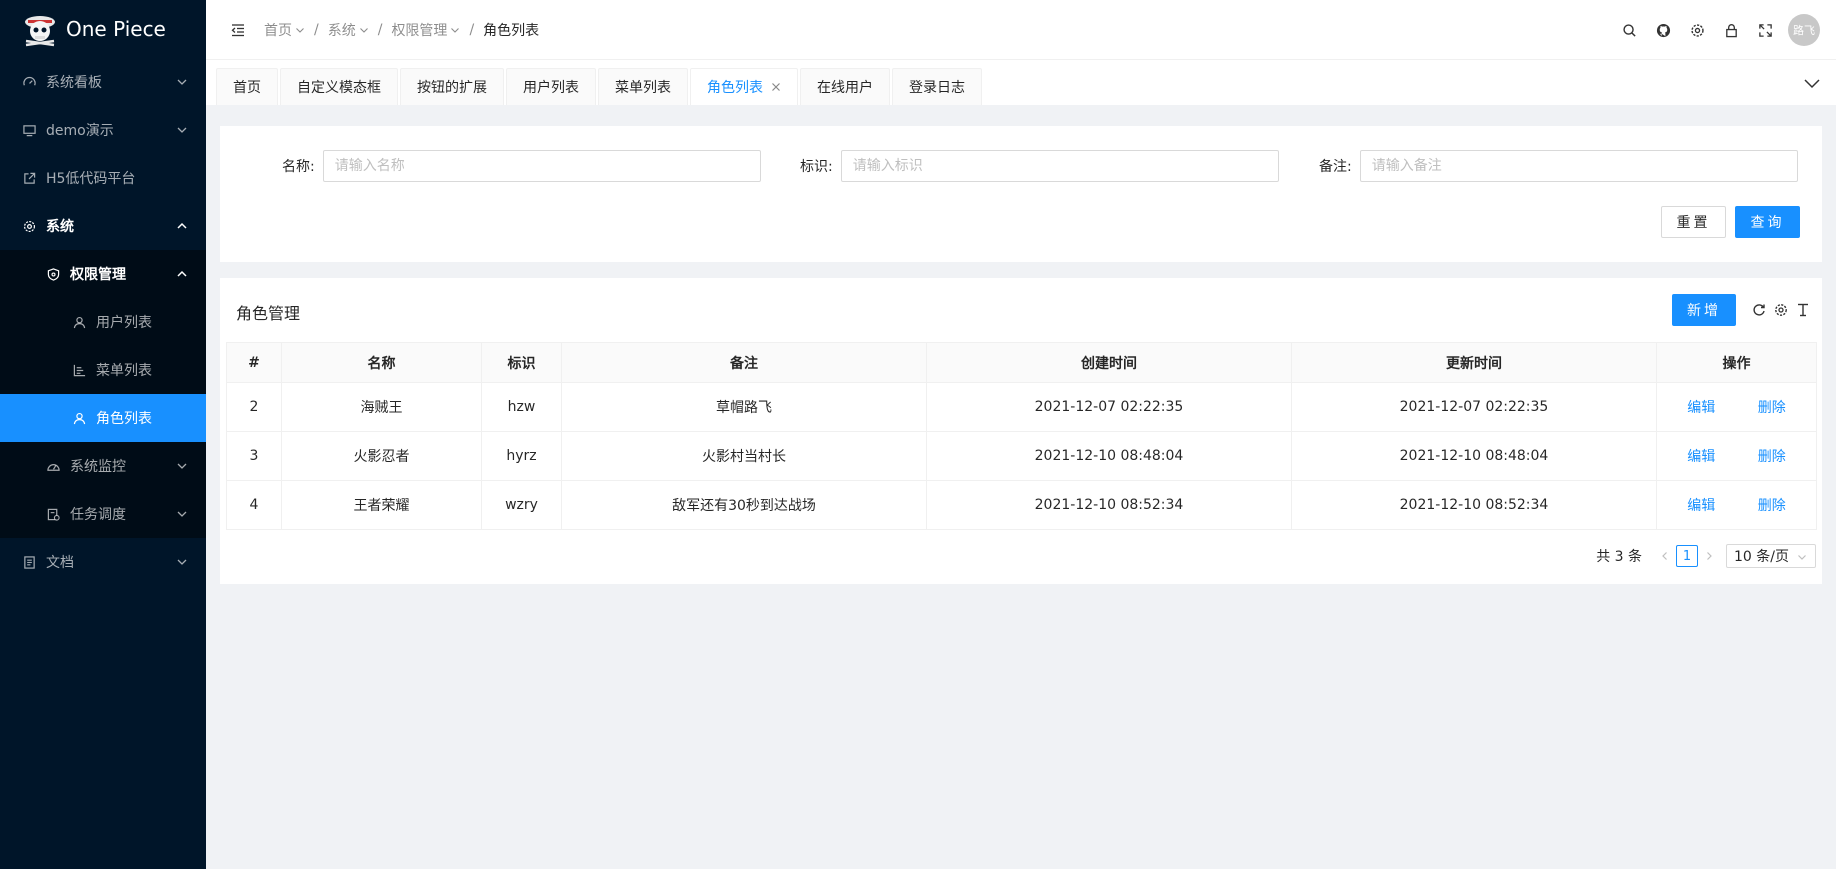 The width and height of the screenshot is (1836, 869). I want to click on tab-button-extension: 按钮的扩展, so click(452, 86).